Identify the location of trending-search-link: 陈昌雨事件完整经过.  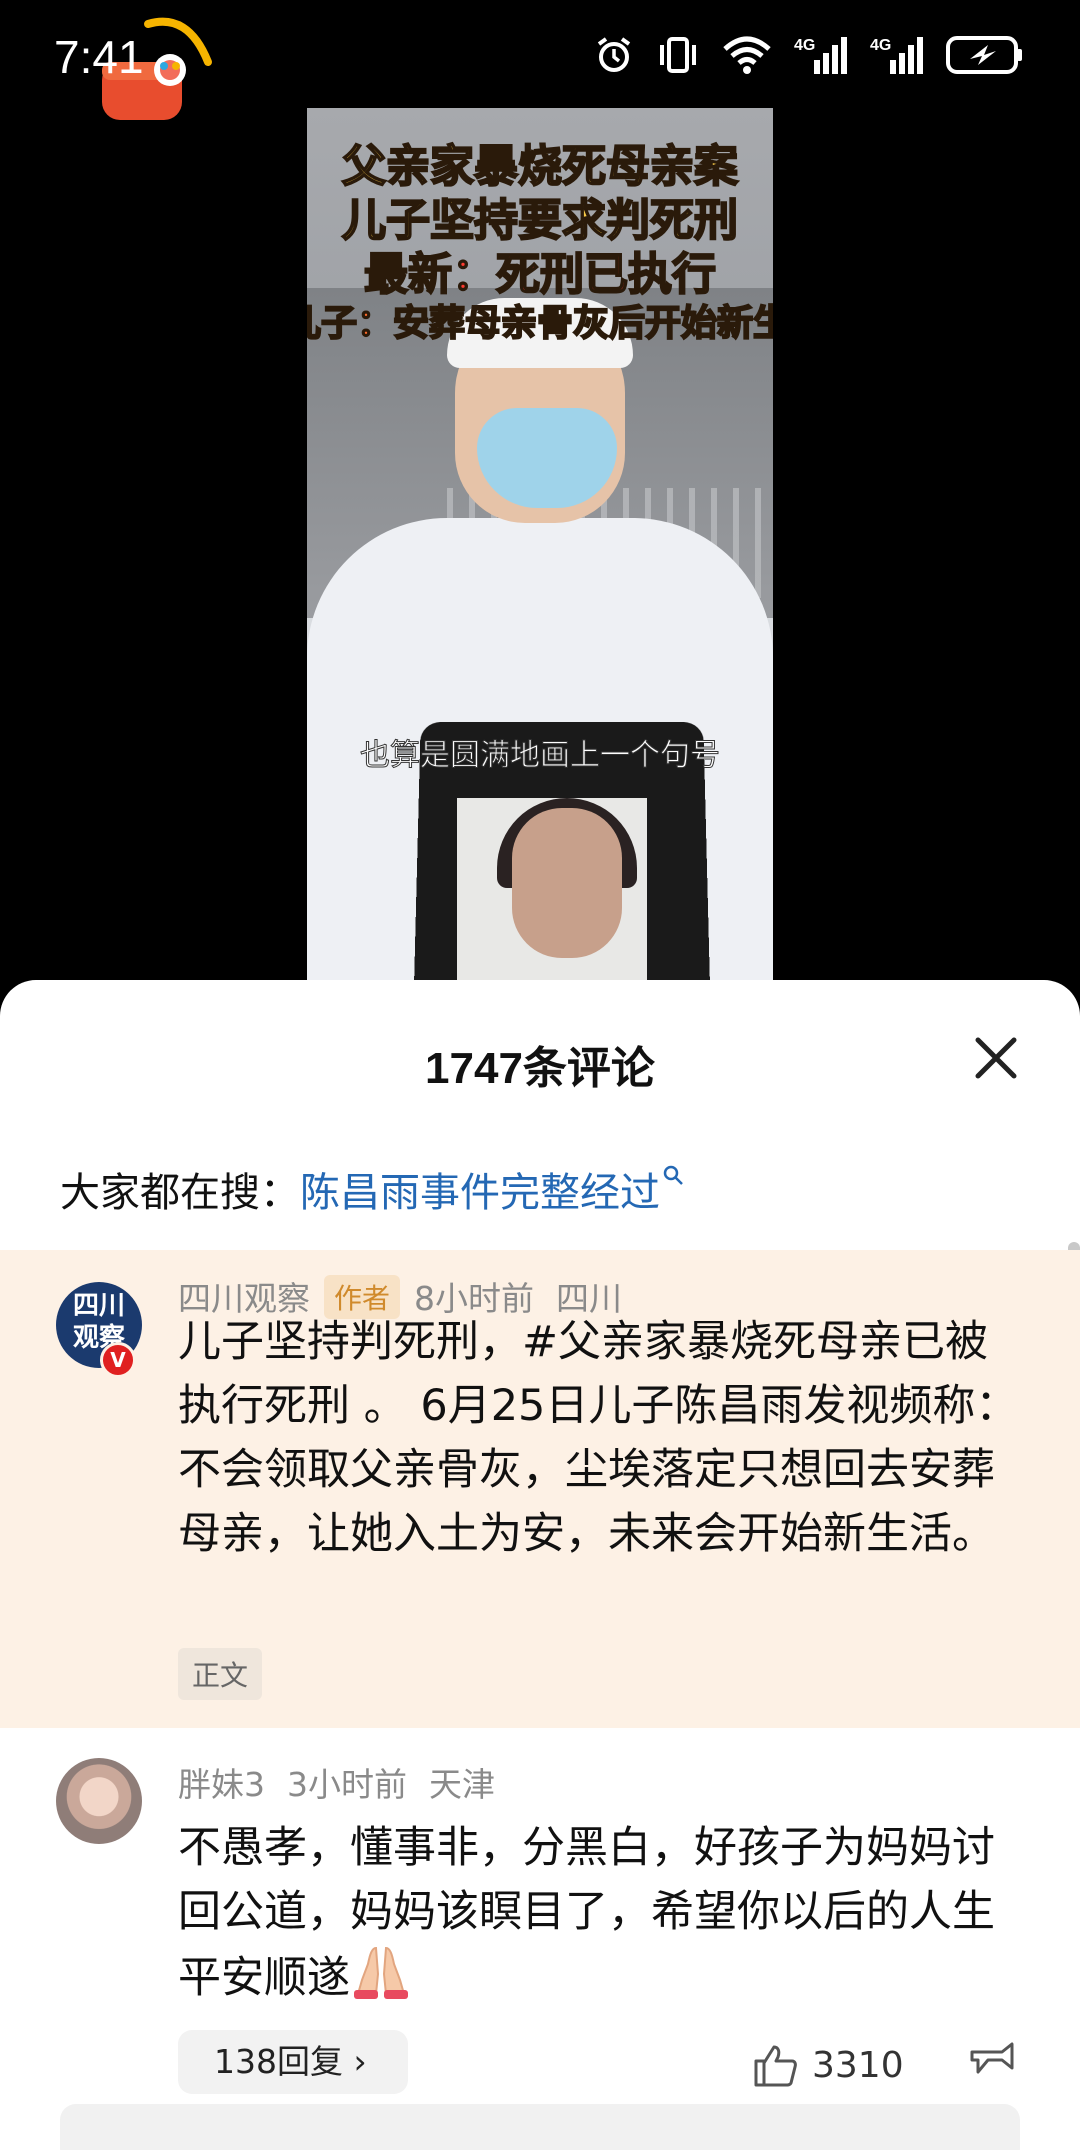
(493, 1190).